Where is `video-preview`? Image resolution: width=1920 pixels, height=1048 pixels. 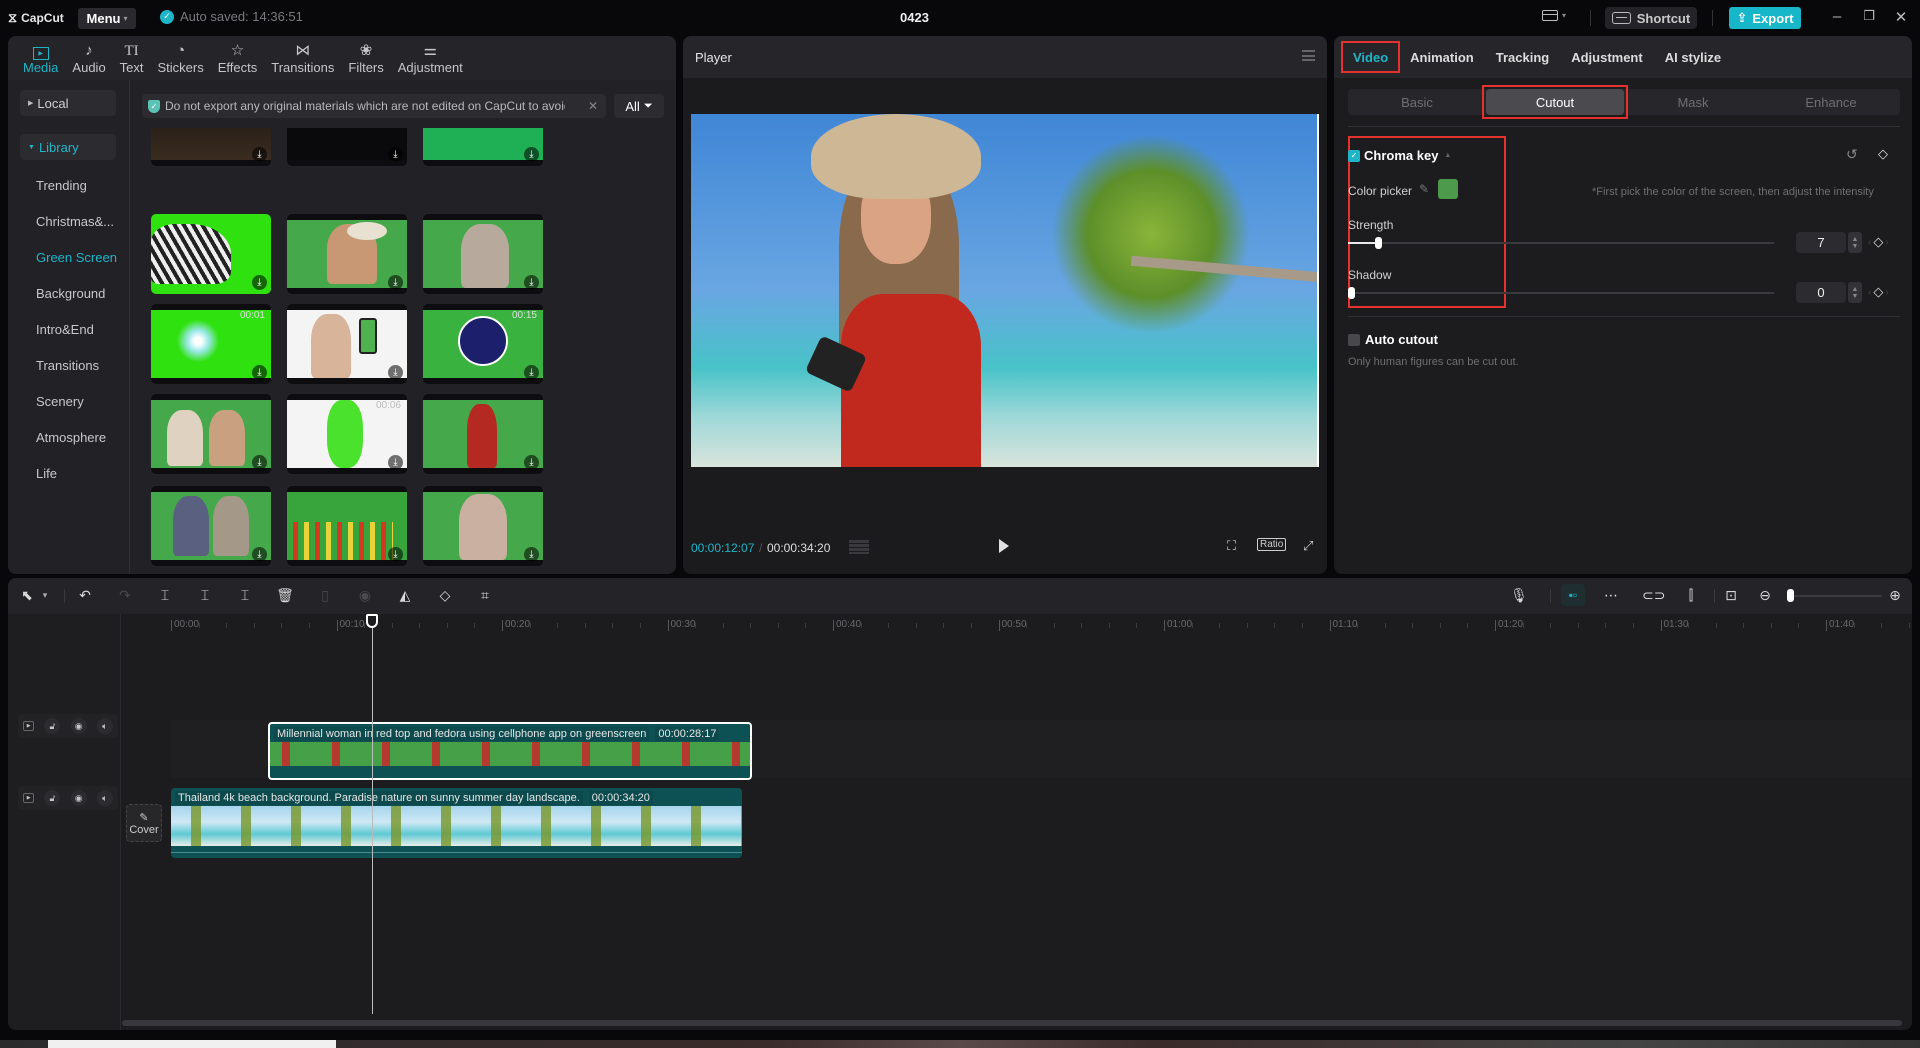
video-preview is located at coordinates (1005, 290).